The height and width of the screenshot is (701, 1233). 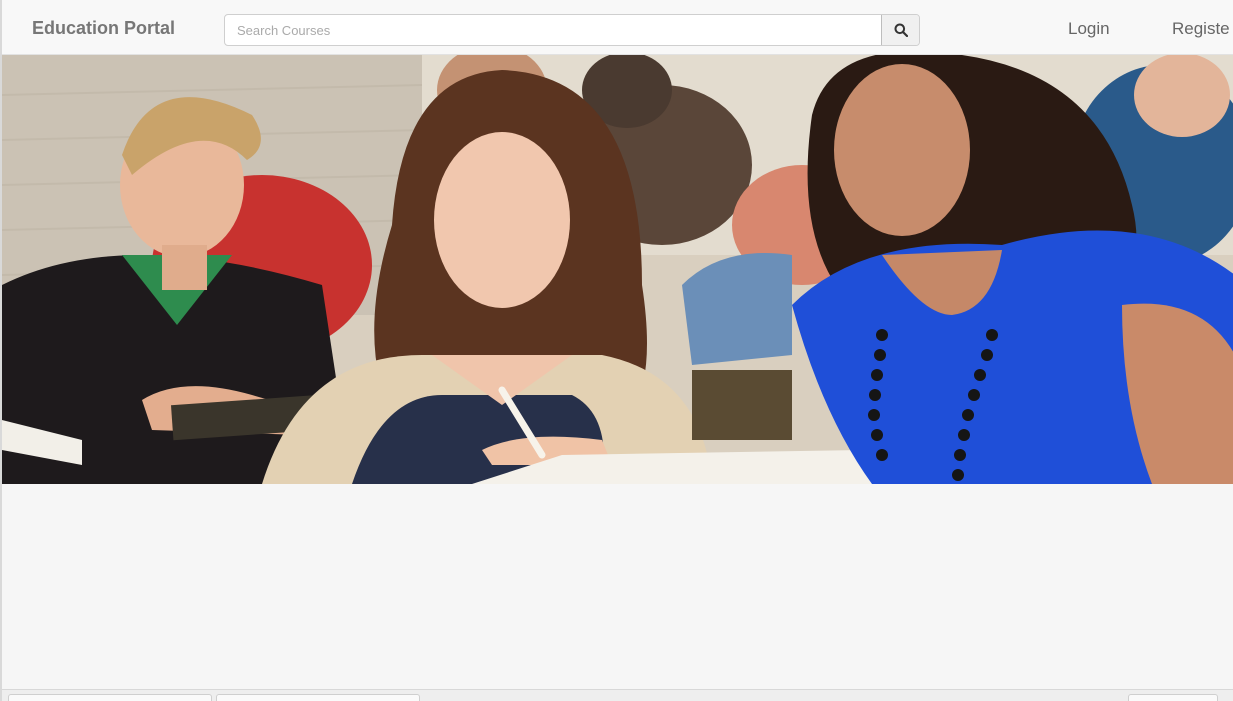 I want to click on navbar: Education Portal Login Registe, so click(x=617, y=27).